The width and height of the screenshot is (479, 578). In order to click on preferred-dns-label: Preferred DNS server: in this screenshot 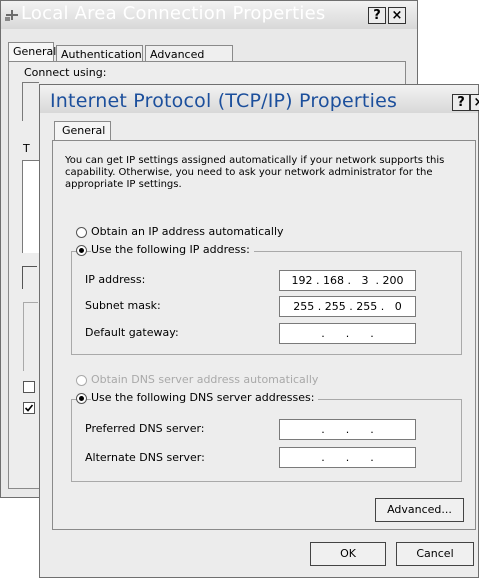, I will do `click(145, 428)`.